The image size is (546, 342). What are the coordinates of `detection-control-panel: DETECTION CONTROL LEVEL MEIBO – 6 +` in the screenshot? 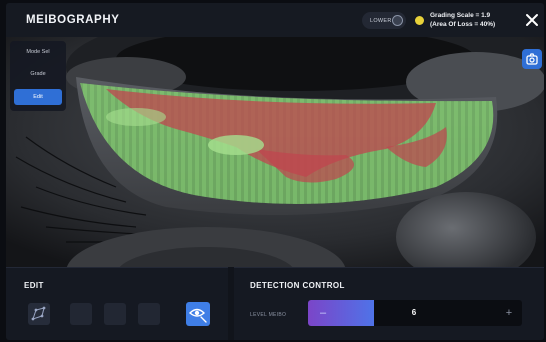 It's located at (389, 303).